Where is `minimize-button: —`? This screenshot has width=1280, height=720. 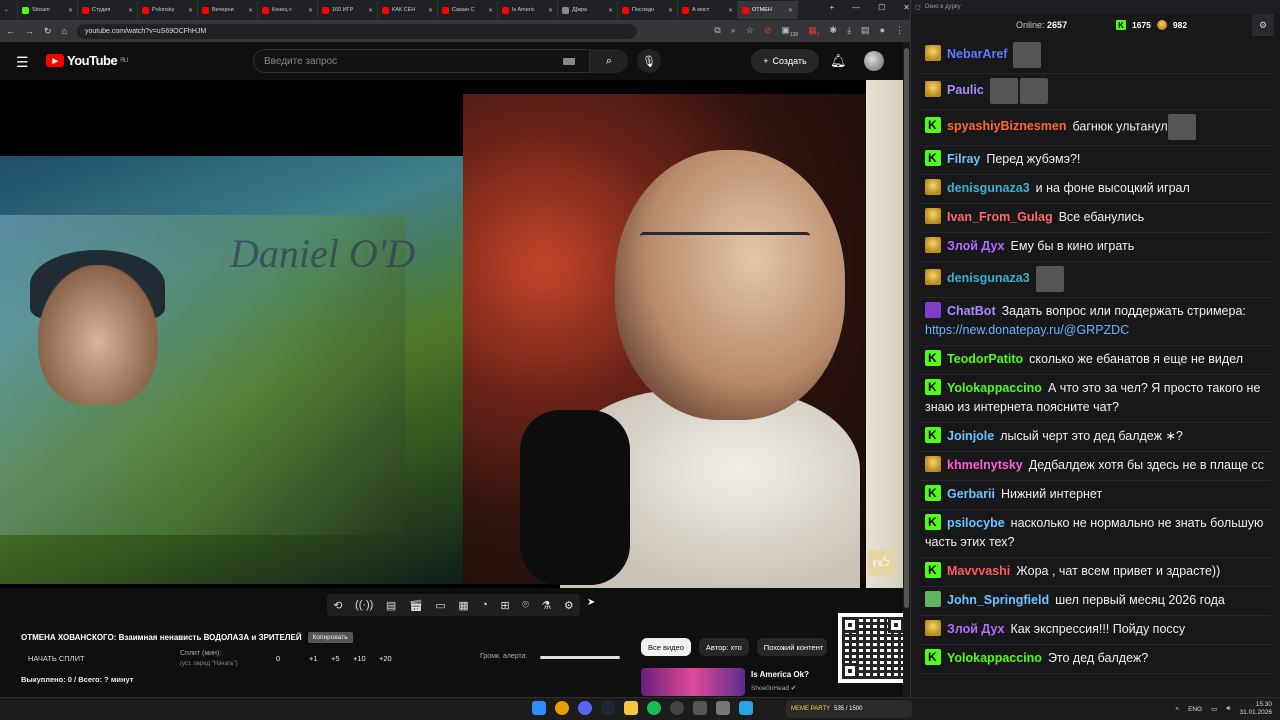 minimize-button: — is located at coordinates (856, 7).